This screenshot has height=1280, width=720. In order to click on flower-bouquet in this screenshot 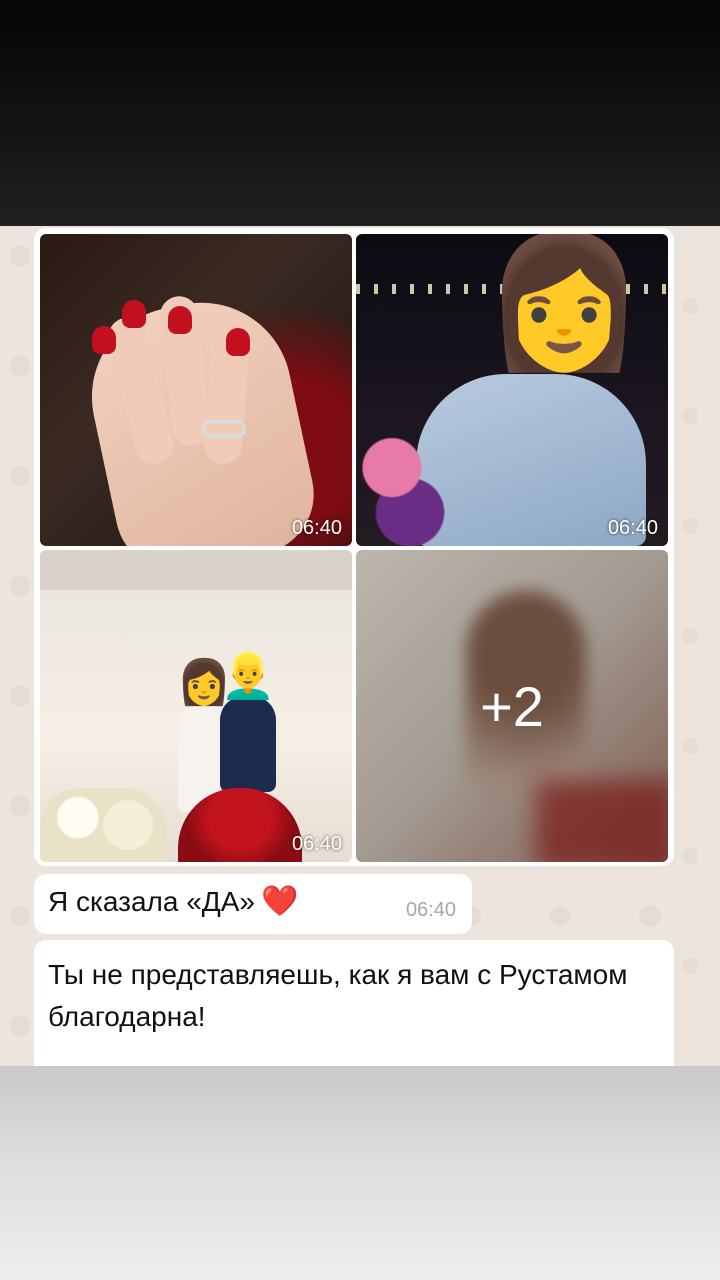, I will do `click(401, 490)`.